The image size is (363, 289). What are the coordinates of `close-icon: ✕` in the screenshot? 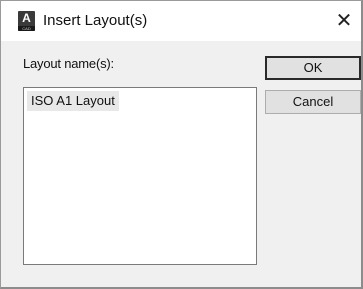 It's located at (344, 21).